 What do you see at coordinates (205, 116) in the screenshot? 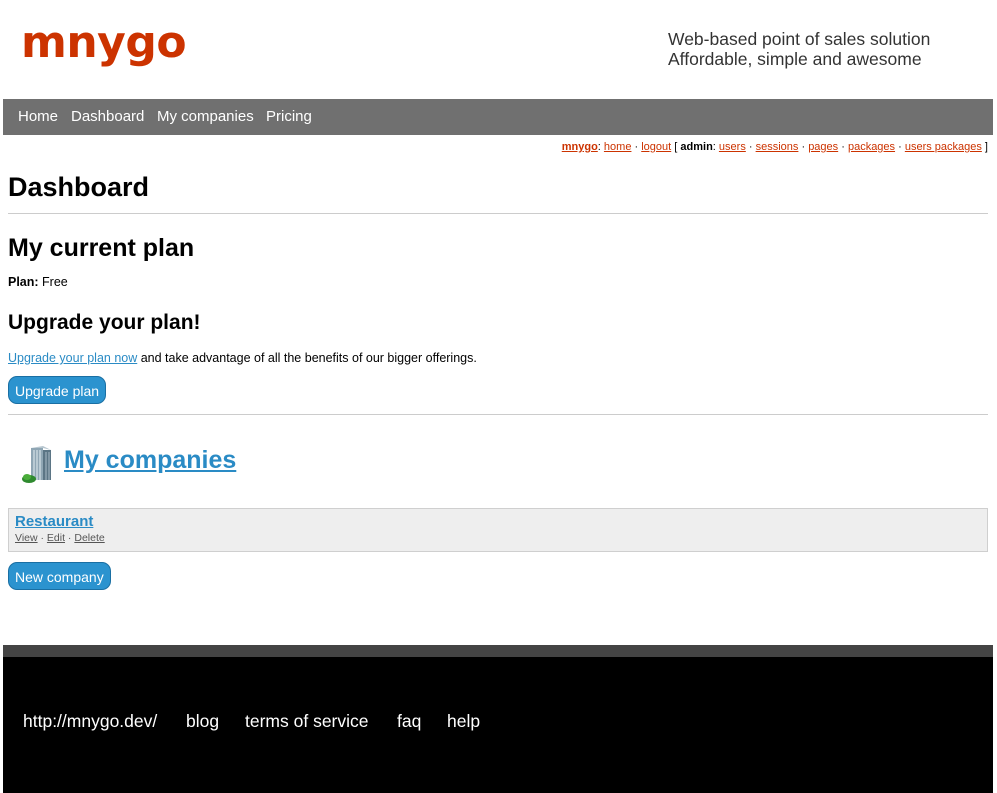
I see `nav-item-my-companies: My companies` at bounding box center [205, 116].